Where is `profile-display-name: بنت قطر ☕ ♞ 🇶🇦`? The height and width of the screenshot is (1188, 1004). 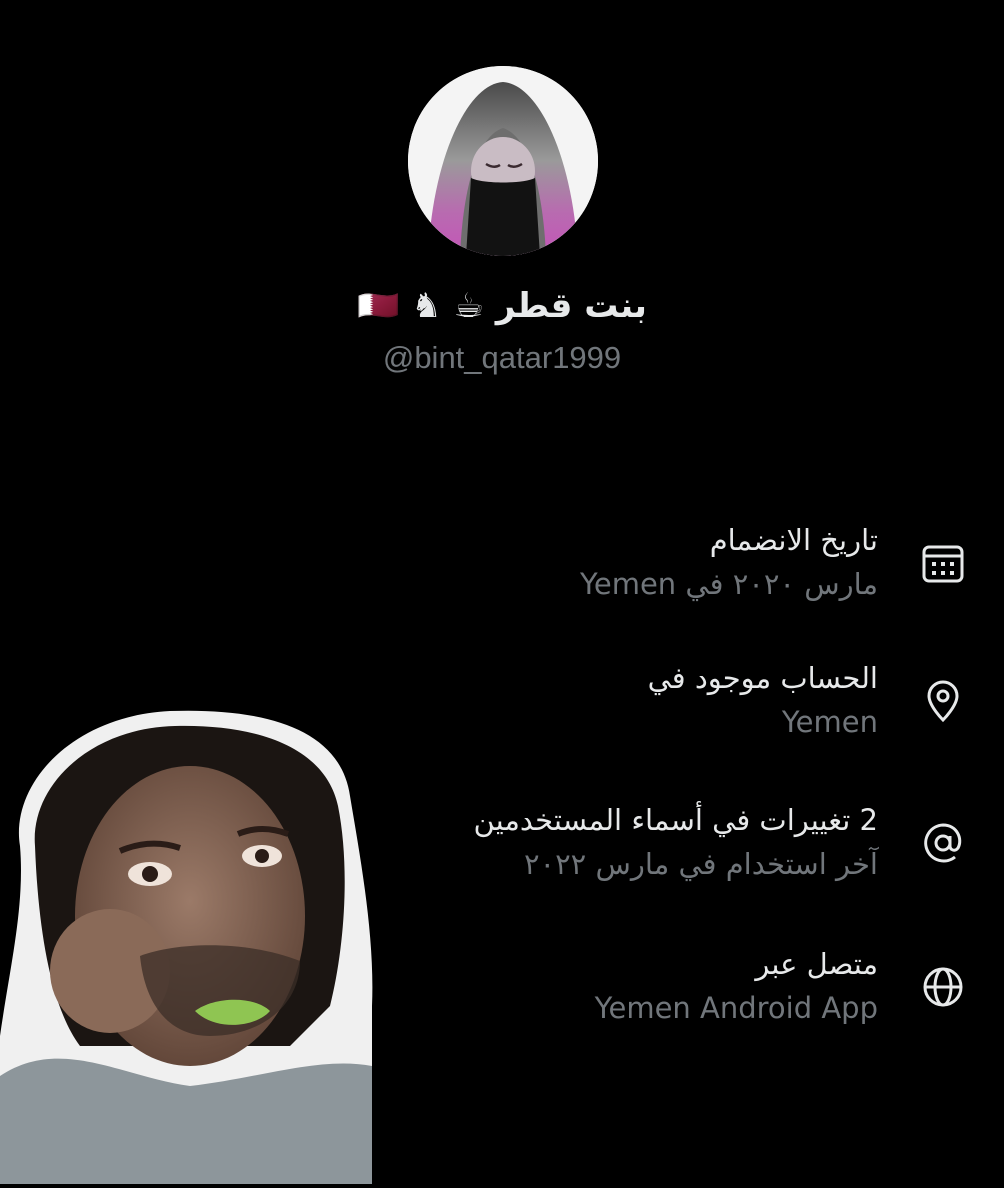
profile-display-name: بنت قطر ☕ ♞ 🇶🇦 is located at coordinates (502, 306).